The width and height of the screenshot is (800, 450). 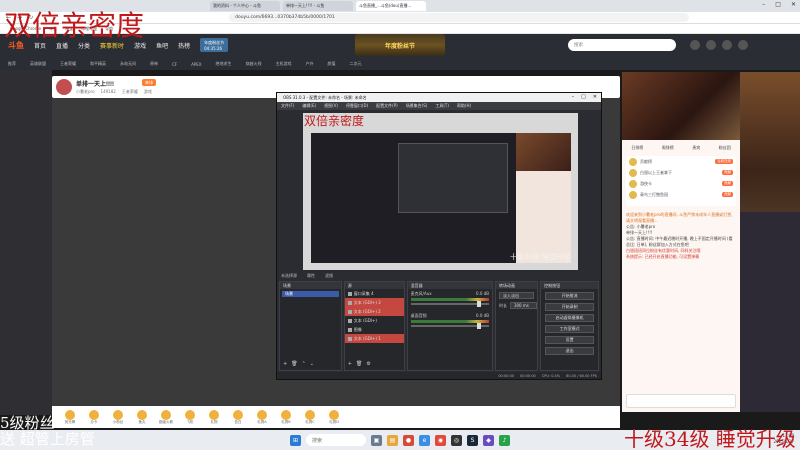 I want to click on subnav-item: 主机游戏, so click(x=284, y=64).